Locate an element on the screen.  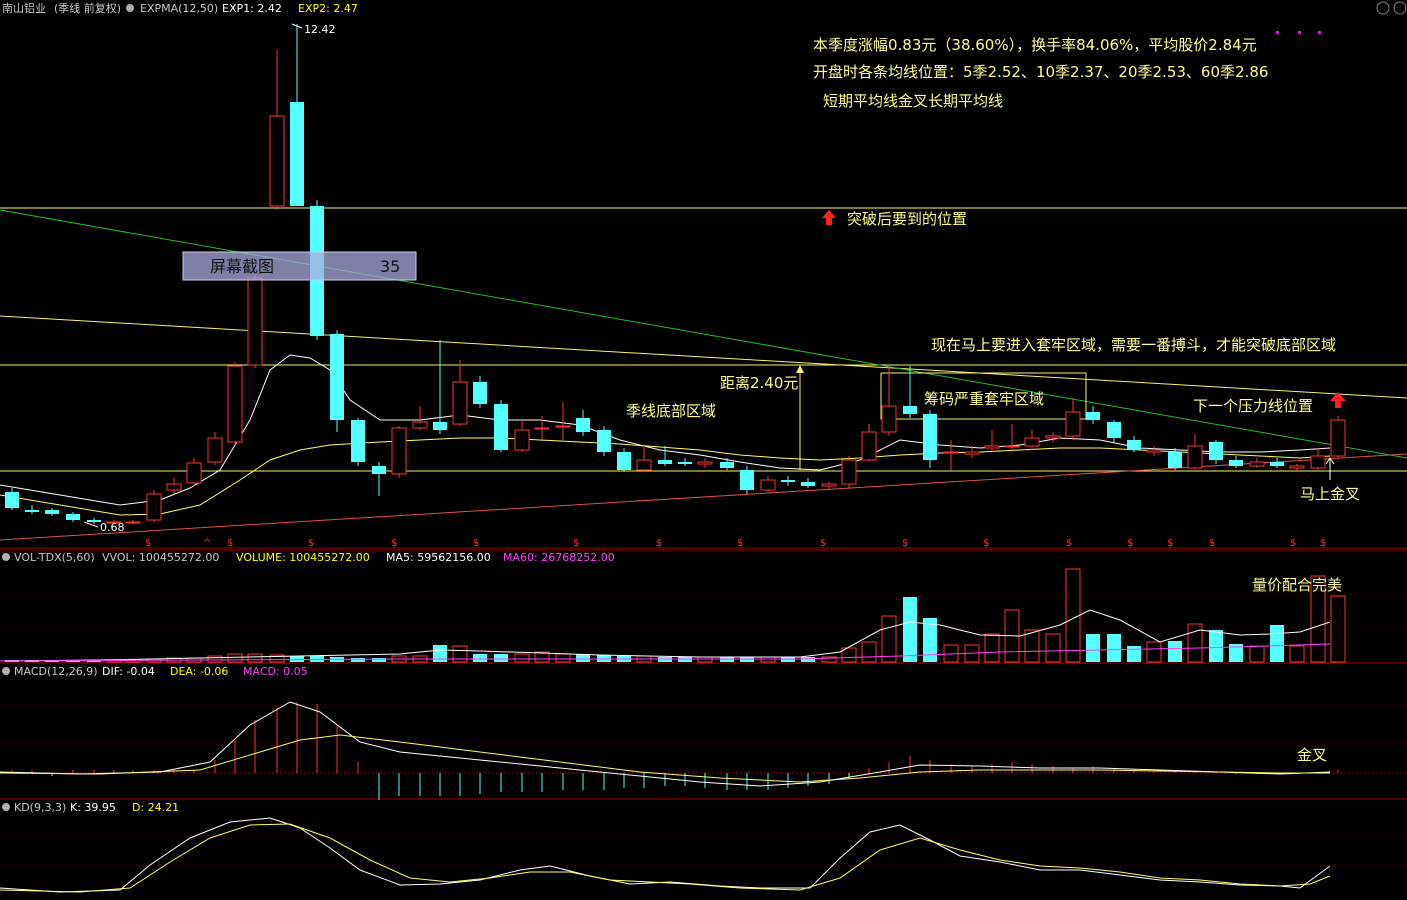
exp2-value: EXP2: 2.47 is located at coordinates (328, 8).